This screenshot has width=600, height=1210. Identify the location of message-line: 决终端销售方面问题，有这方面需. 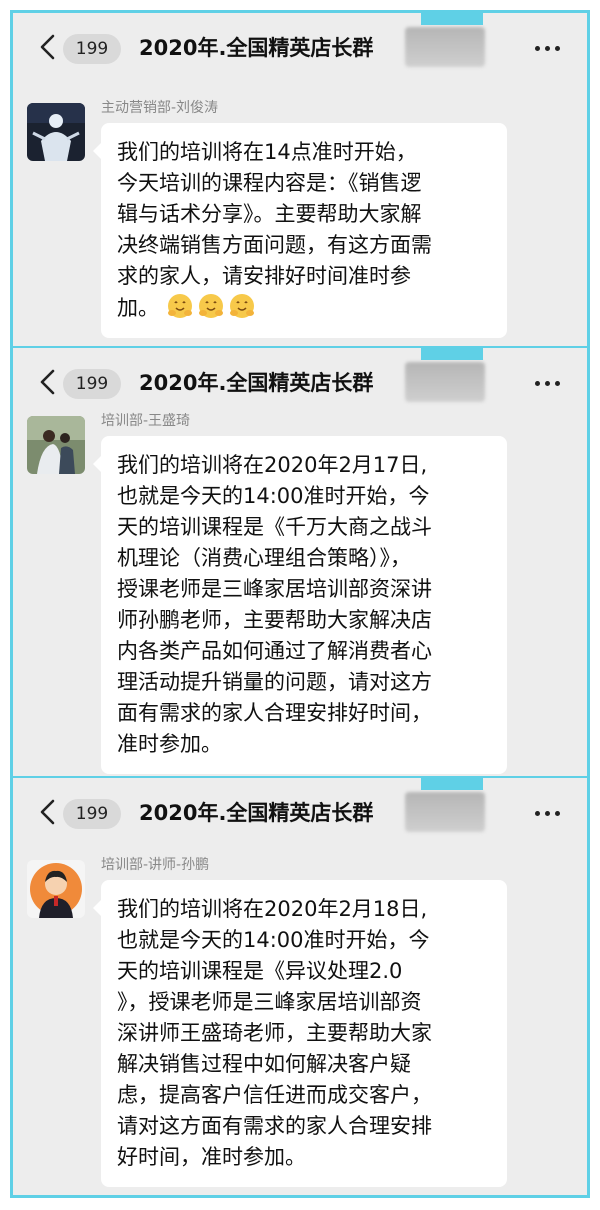
(274, 245).